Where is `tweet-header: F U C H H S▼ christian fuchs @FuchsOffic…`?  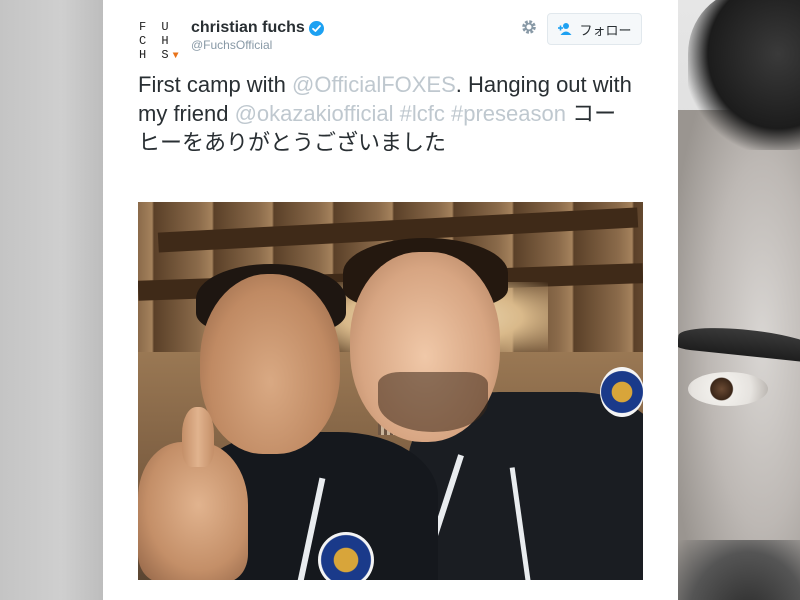 tweet-header: F U C H H S▼ christian fuchs @FuchsOffic… is located at coordinates (390, 31).